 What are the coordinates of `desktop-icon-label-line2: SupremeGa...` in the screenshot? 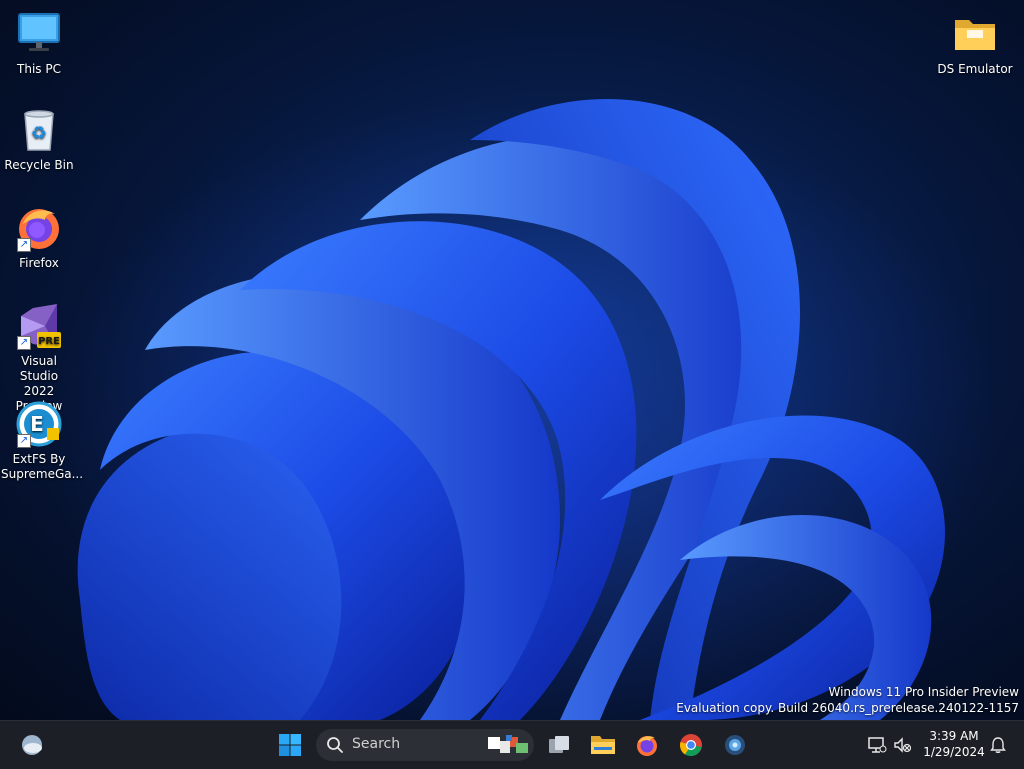 It's located at (42, 474).